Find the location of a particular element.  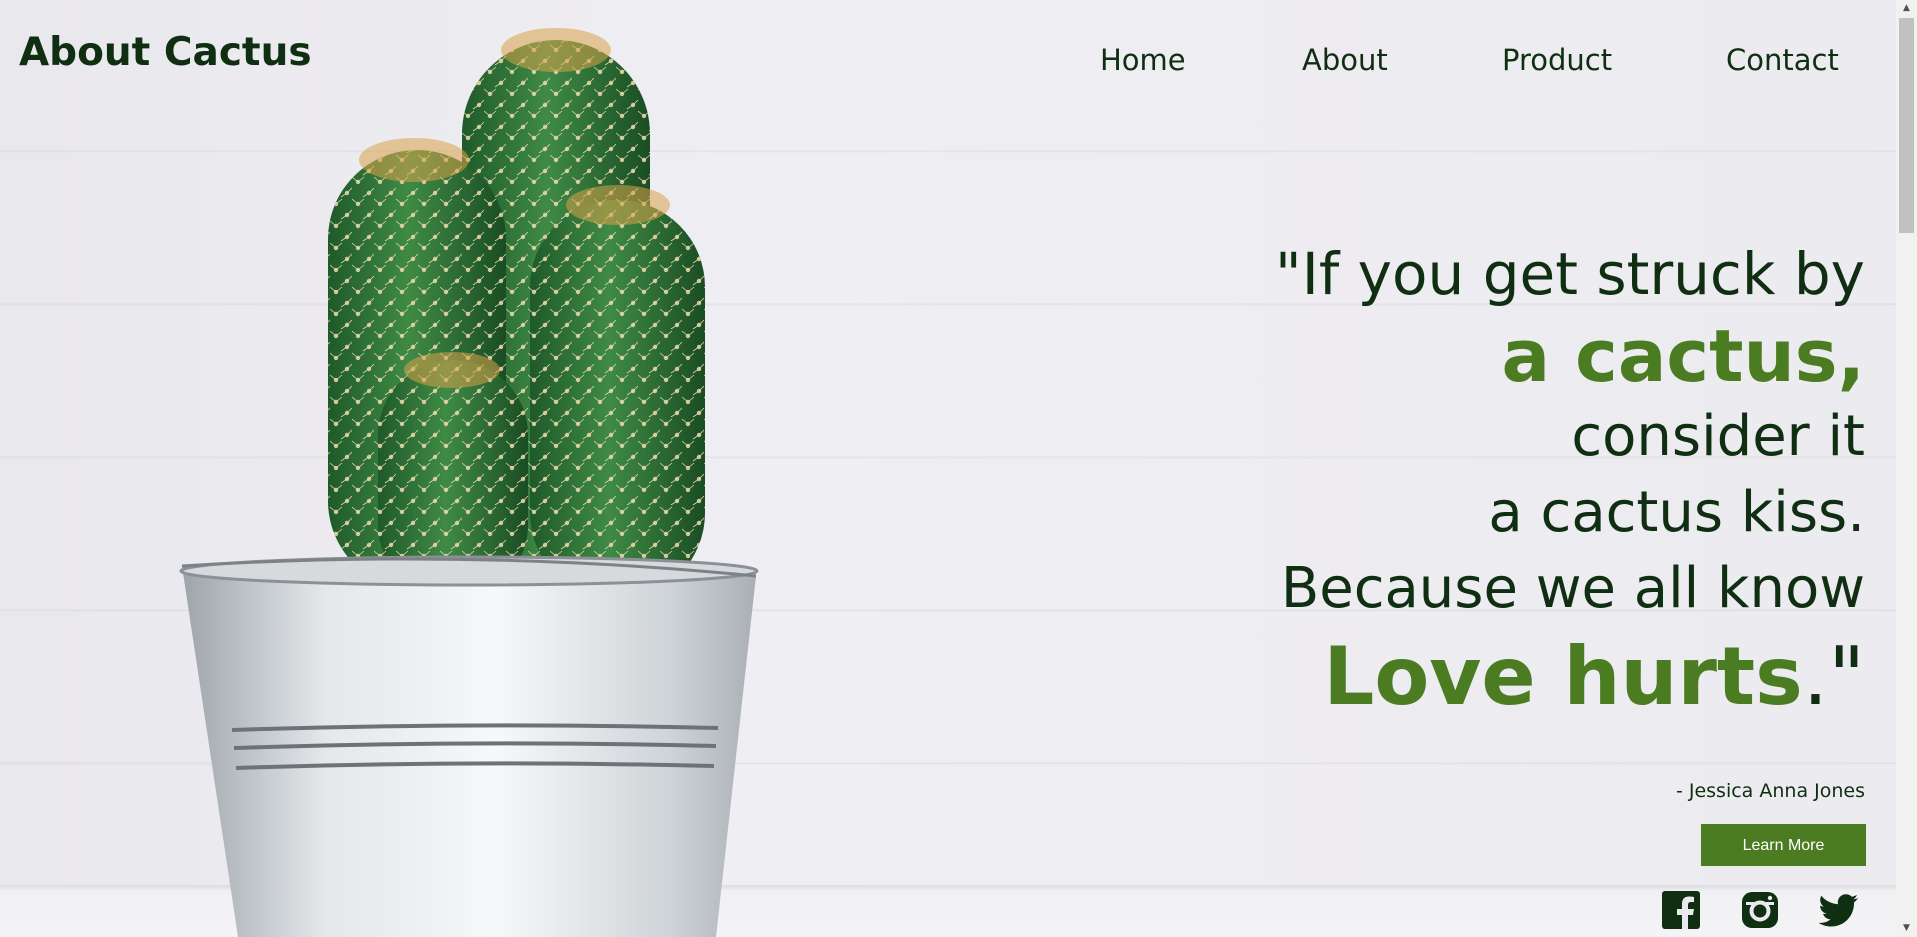

scrollbar: ▲ ▼ is located at coordinates (1906, 468).